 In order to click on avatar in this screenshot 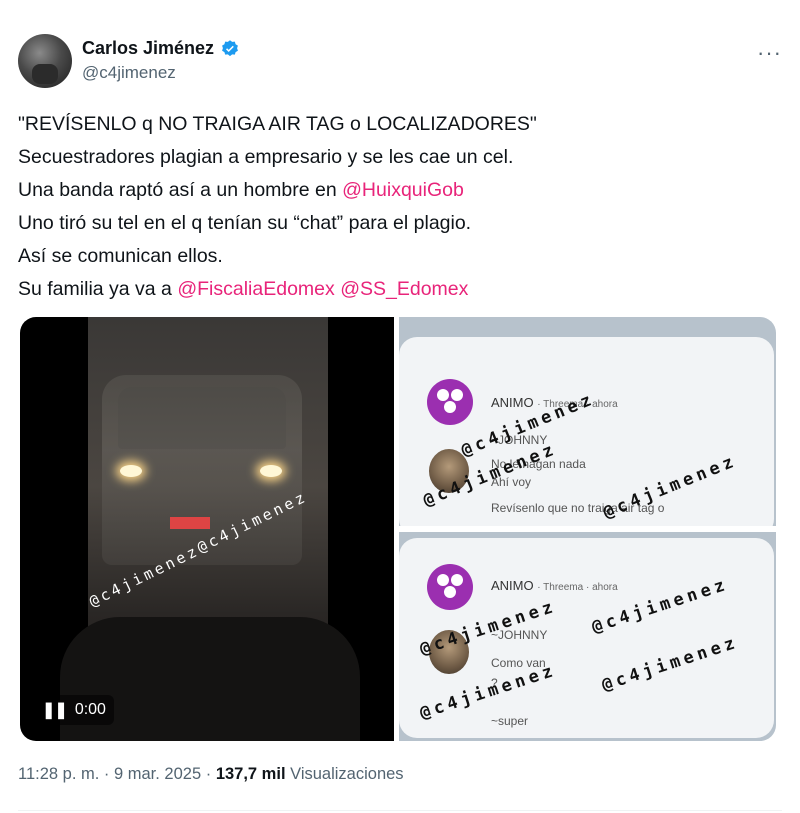, I will do `click(45, 61)`.